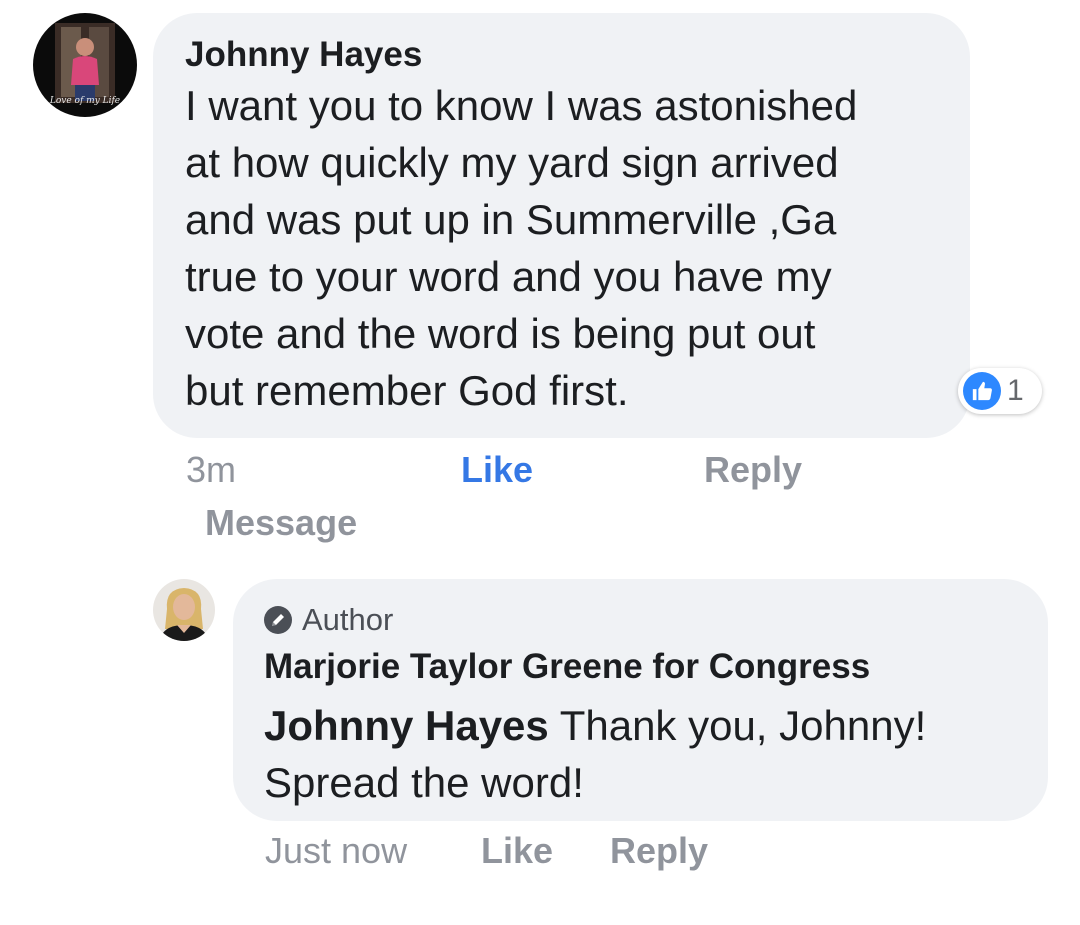 The height and width of the screenshot is (925, 1080). I want to click on comment-text-line: at how quickly my yard sign arrived, so click(512, 162).